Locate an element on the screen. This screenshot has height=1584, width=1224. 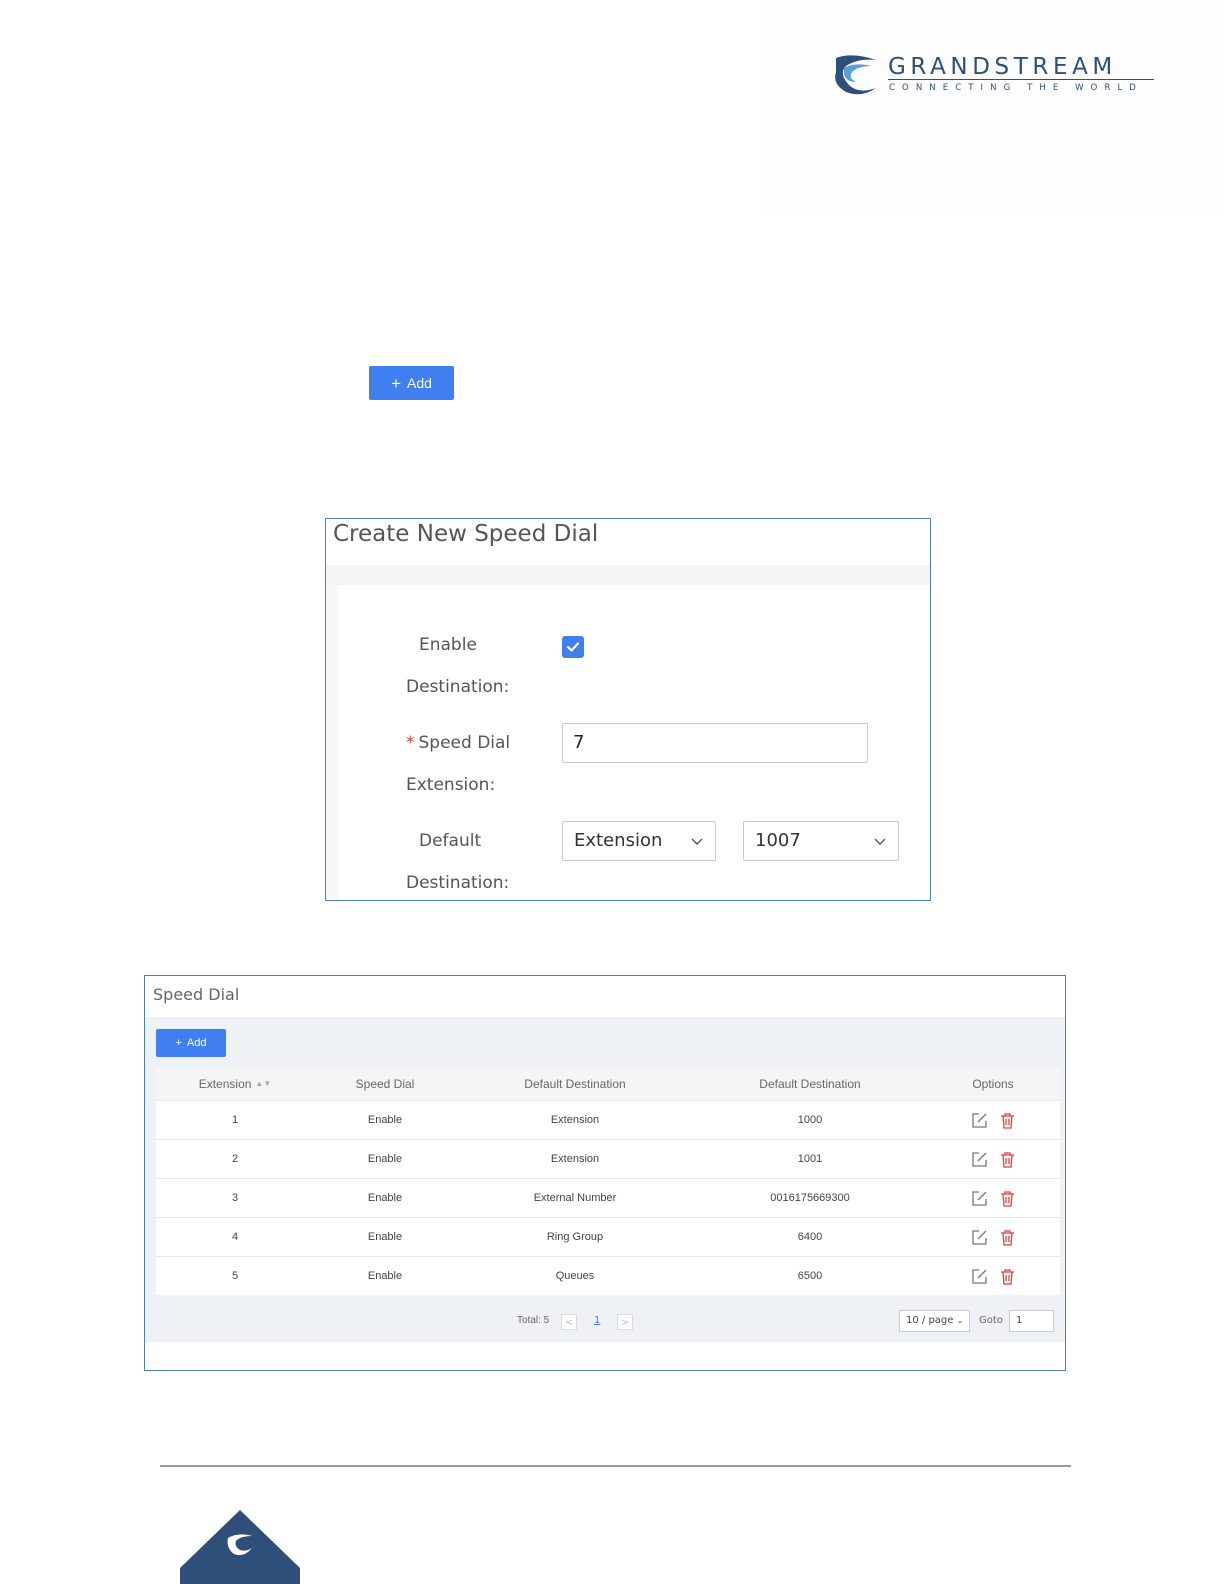
page-size-value: 10 / page is located at coordinates (930, 1320).